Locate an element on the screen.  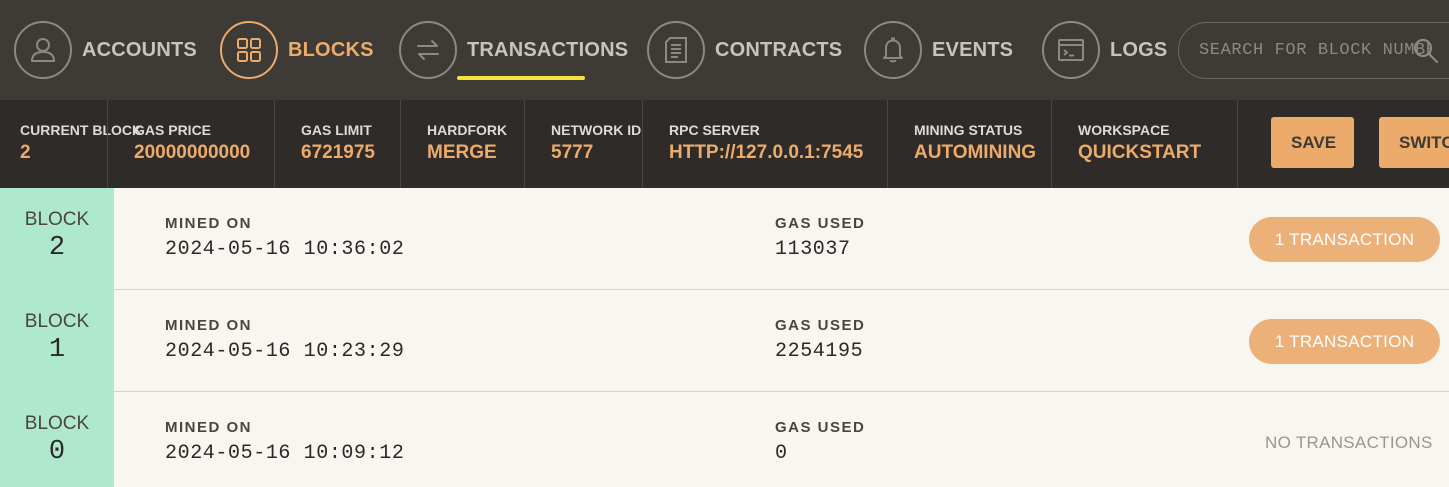
stat-value: 5777 is located at coordinates (572, 152).